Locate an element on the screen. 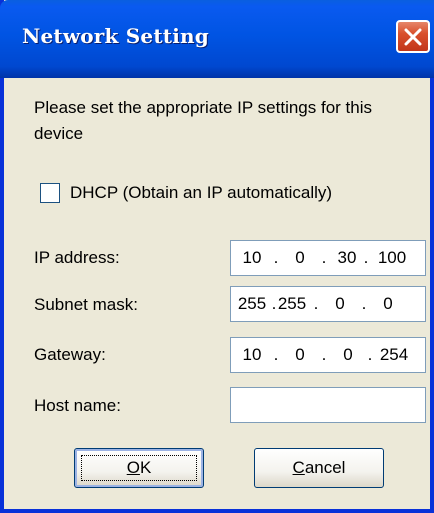  cancel-button-label: Cancel is located at coordinates (319, 468).